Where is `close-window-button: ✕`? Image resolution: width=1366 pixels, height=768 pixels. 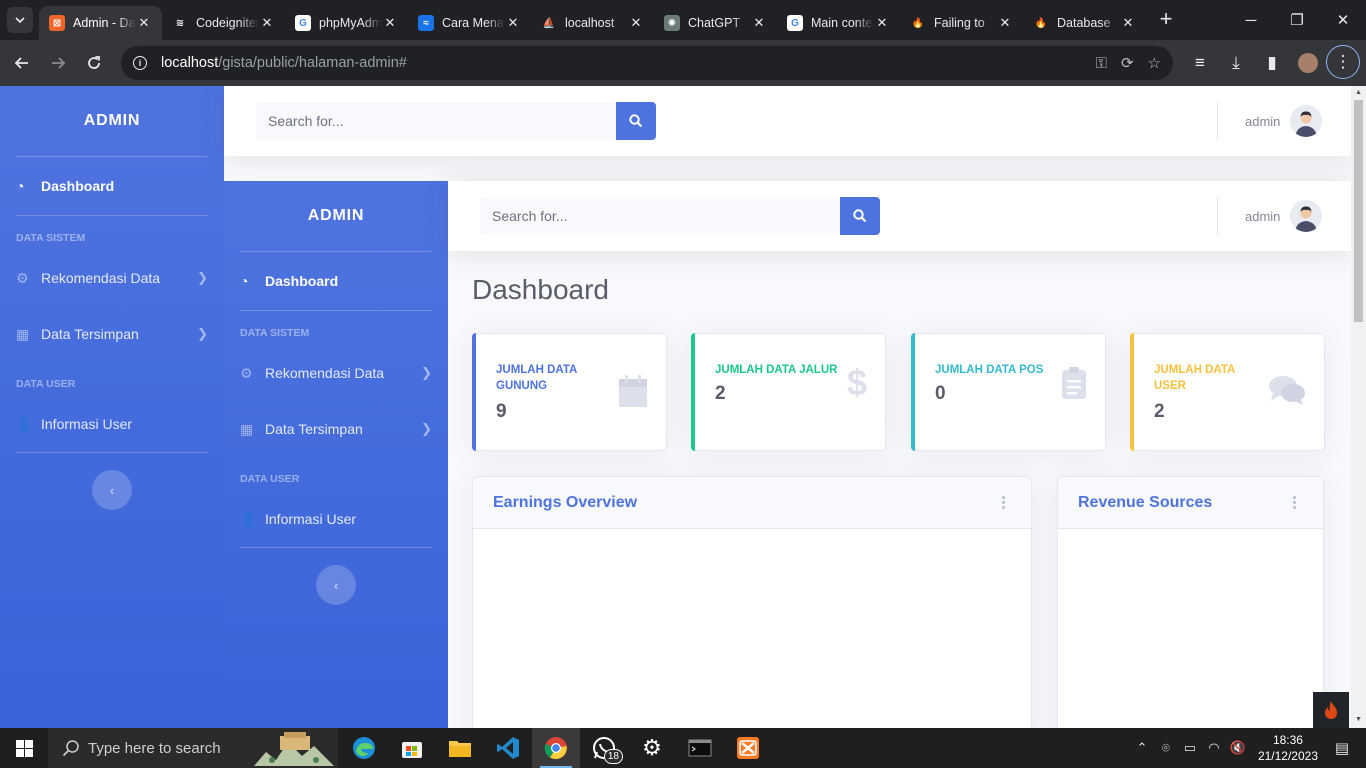 close-window-button: ✕ is located at coordinates (1343, 20).